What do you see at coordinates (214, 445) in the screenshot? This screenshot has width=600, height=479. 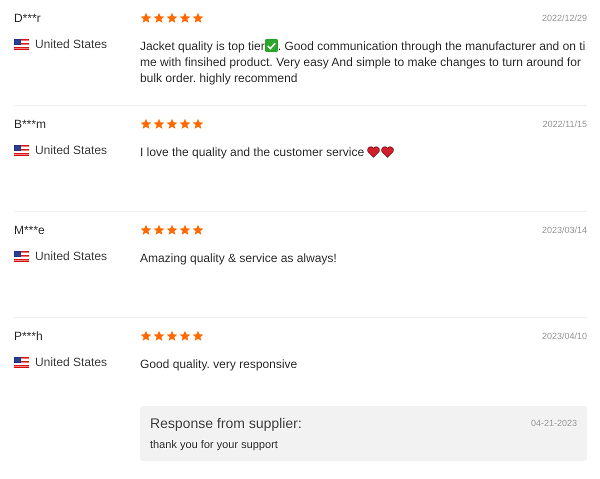 I see `response-text: thank you for your support` at bounding box center [214, 445].